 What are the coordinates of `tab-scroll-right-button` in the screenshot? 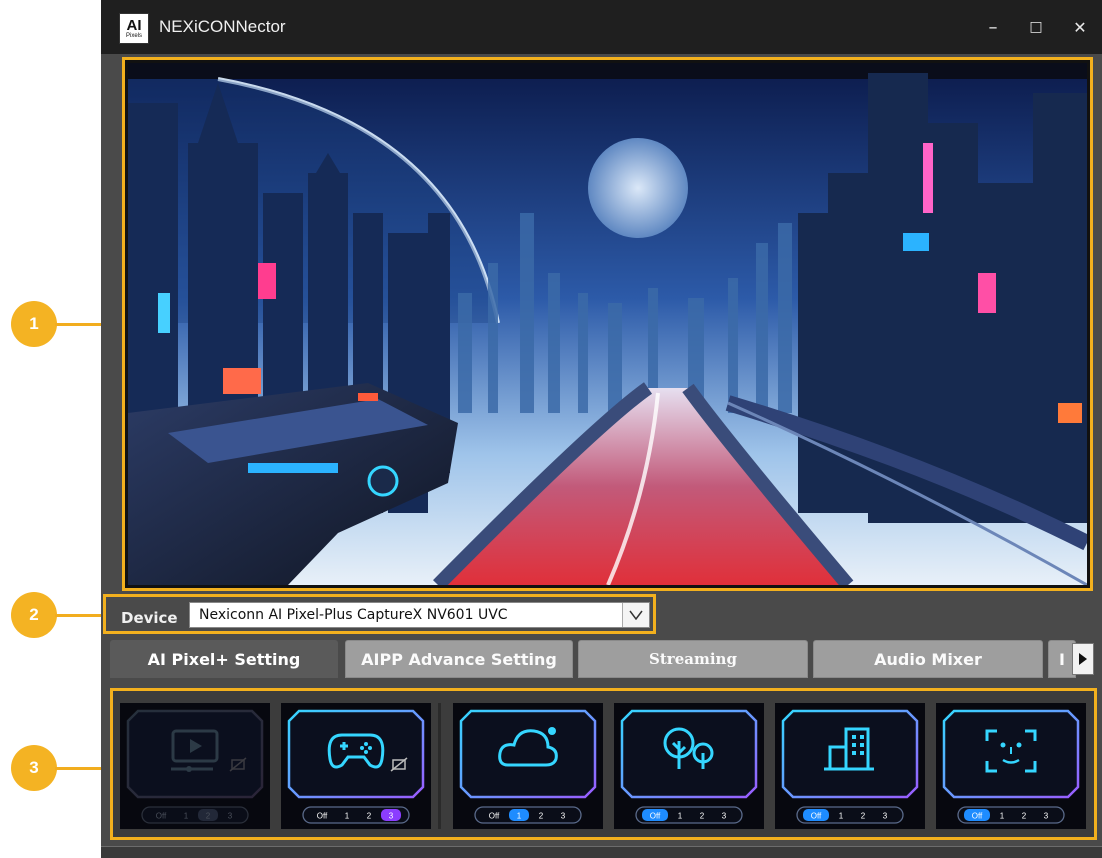 It's located at (1083, 659).